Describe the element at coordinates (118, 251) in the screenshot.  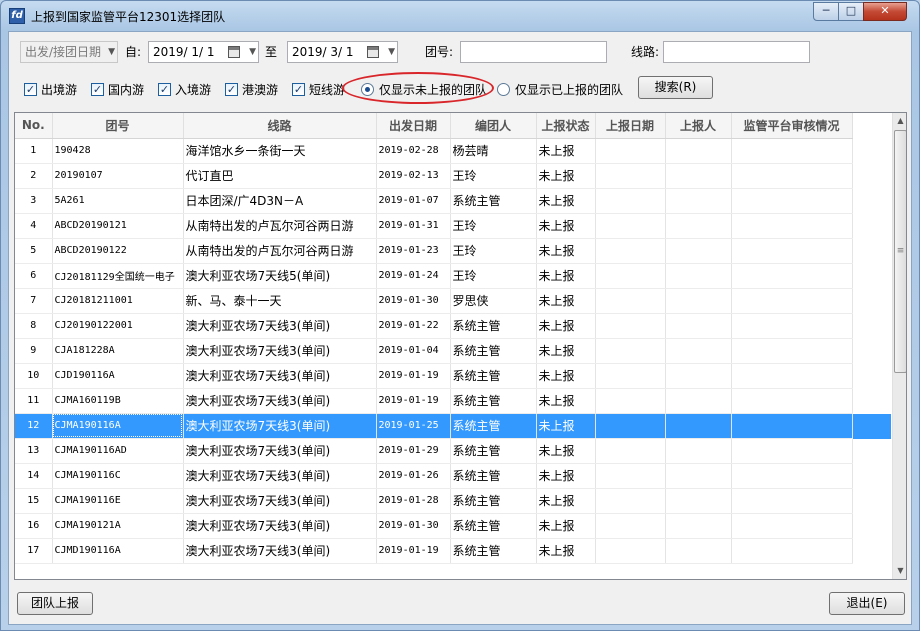
I see `table-cell: ABCD20190122` at that location.